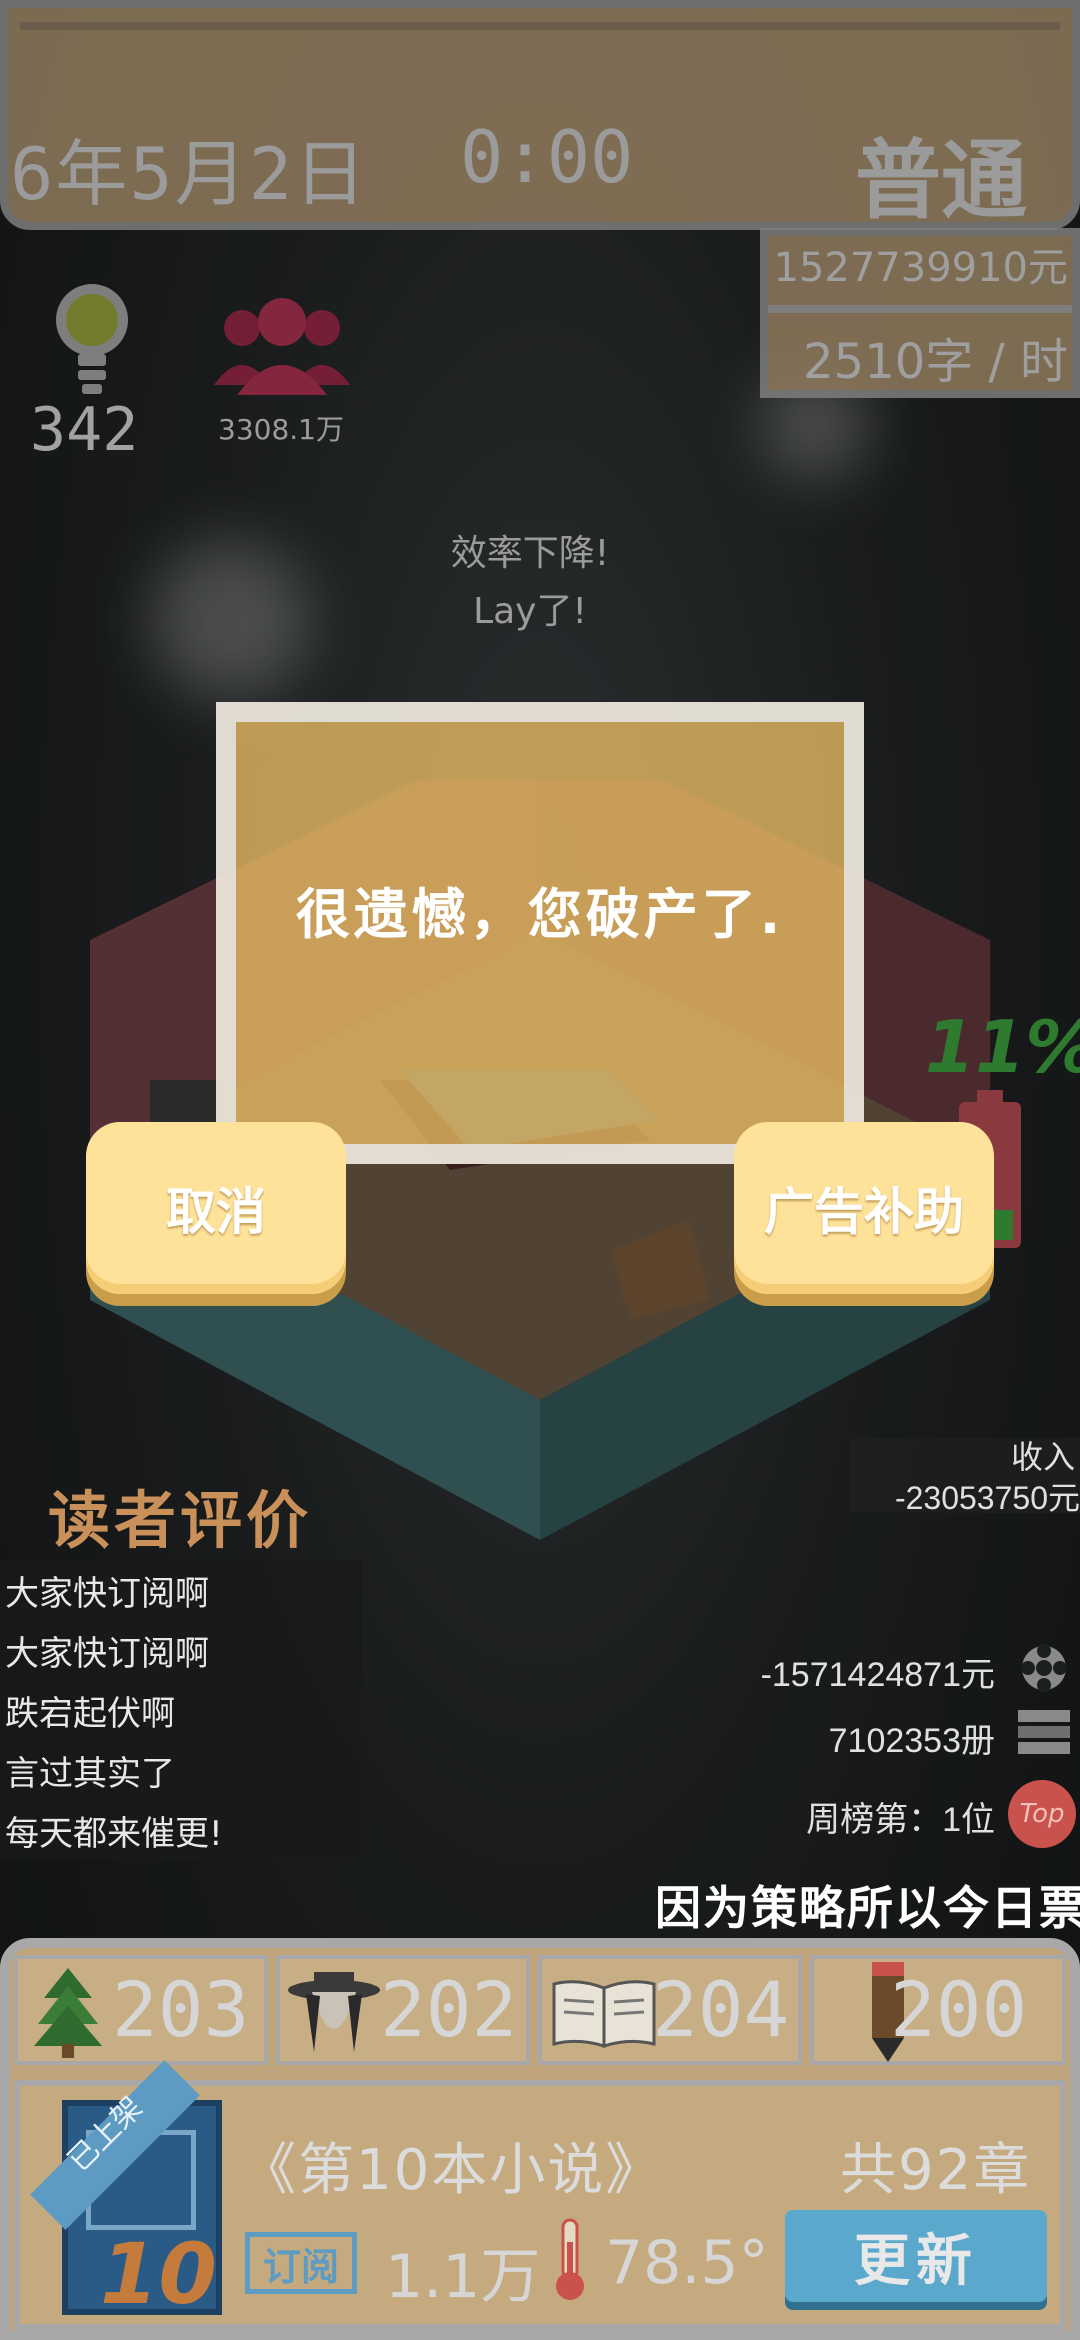  Describe the element at coordinates (216, 1208) in the screenshot. I see `cancel-button: 取消` at that location.